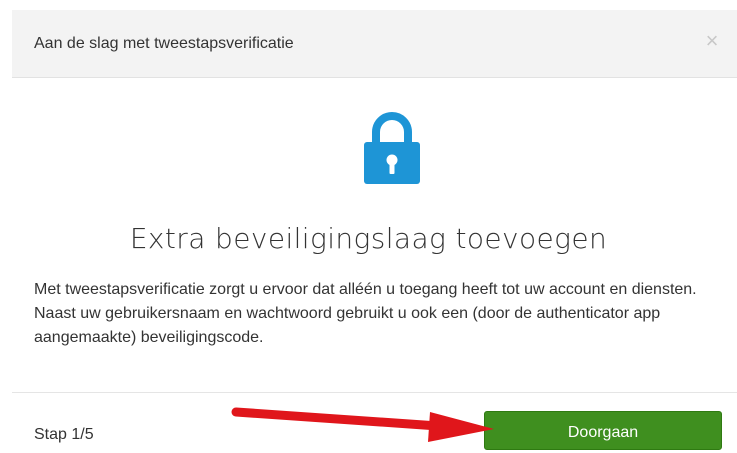 Image resolution: width=737 pixels, height=453 pixels. Describe the element at coordinates (374, 44) in the screenshot. I see `dialog-header: Aan de slag met tweestapsverificatie ×` at that location.